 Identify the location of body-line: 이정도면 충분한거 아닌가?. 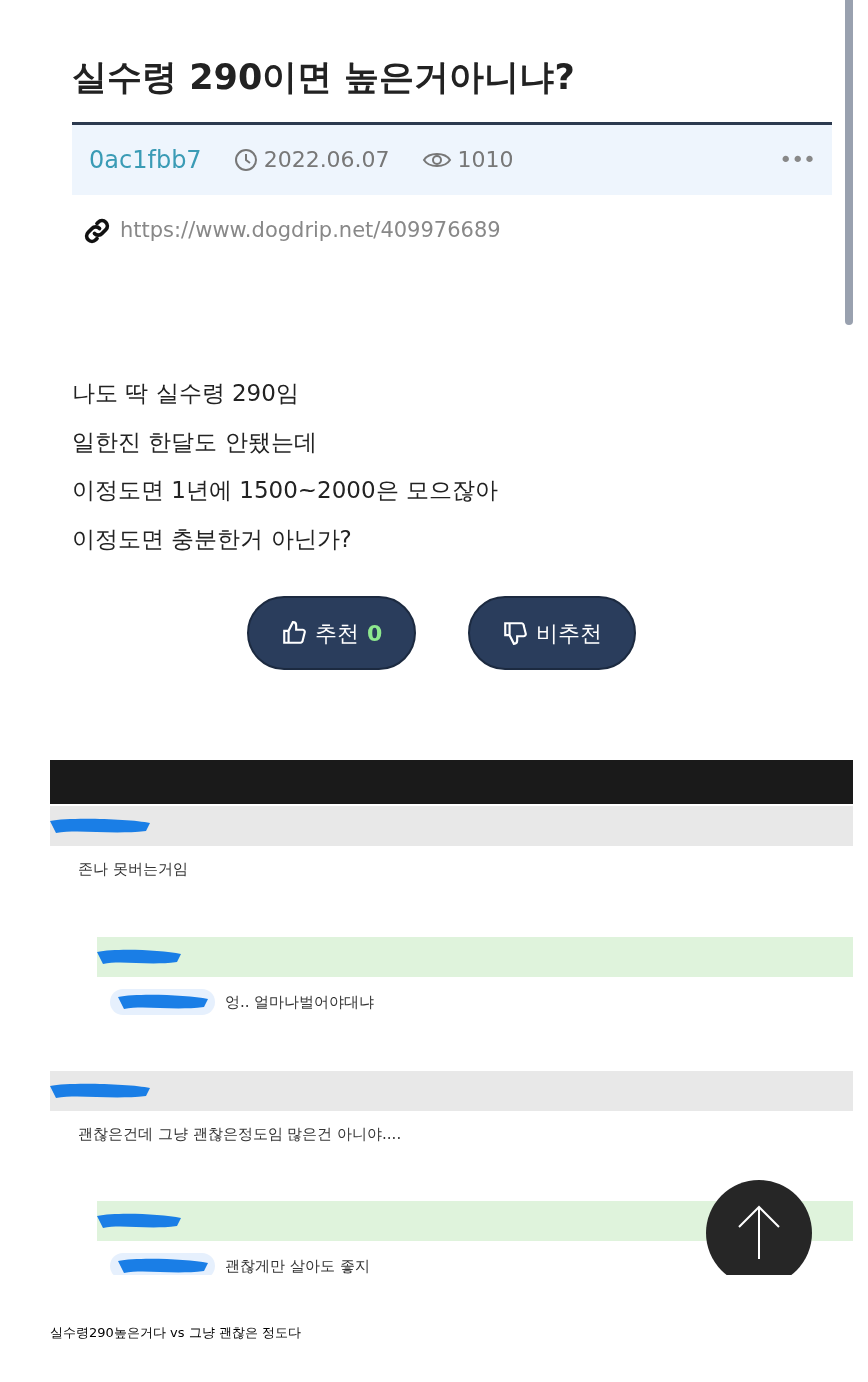
(212, 539).